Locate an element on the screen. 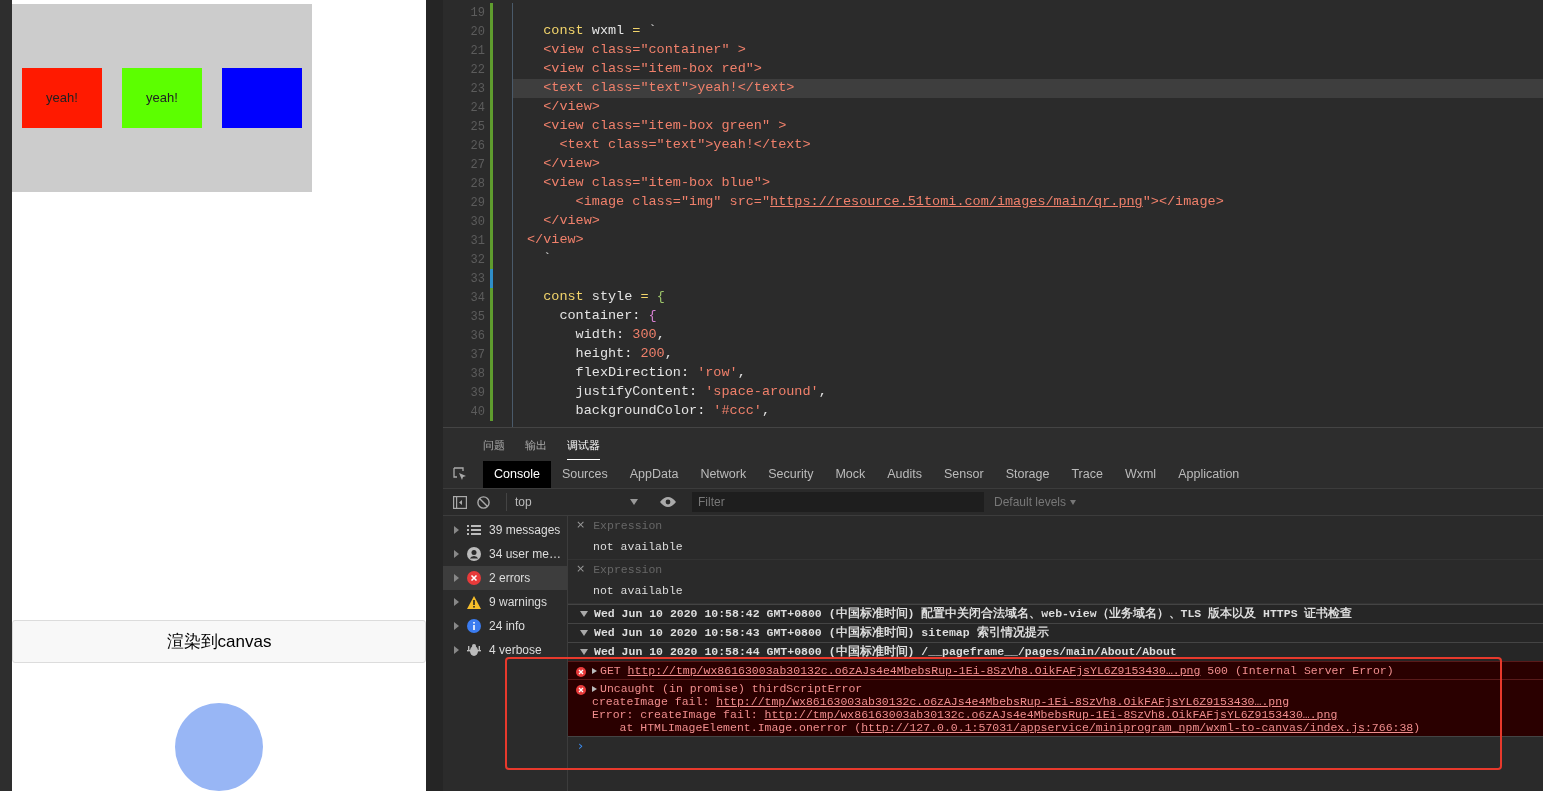 Image resolution: width=1543 pixels, height=791 pixels. log-text: at HTMLImageElement.Image.onerror ( is located at coordinates (740, 728).